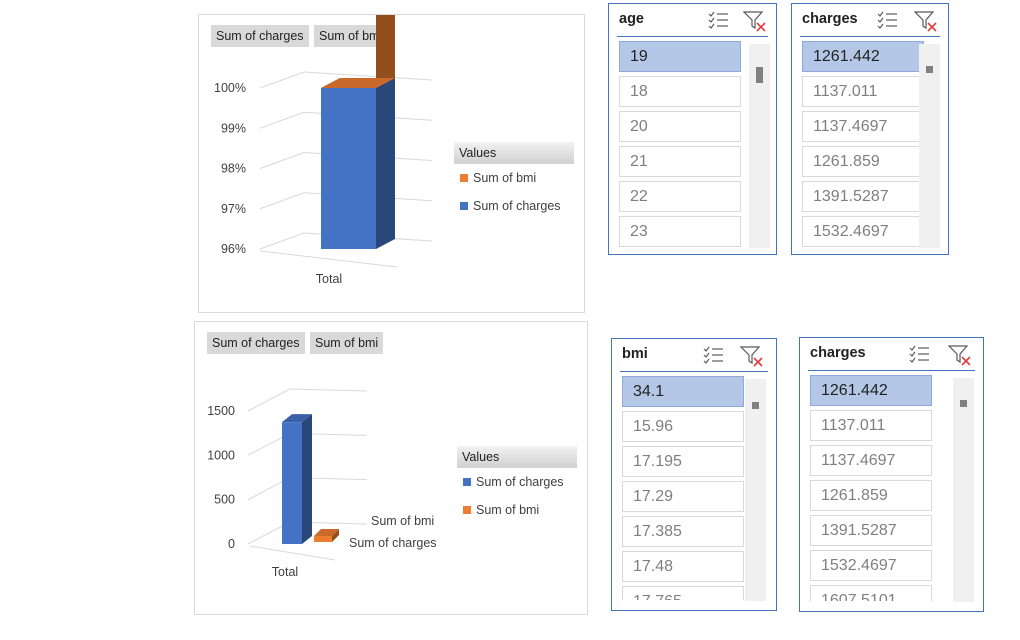 This screenshot has height=640, width=1020. Describe the element at coordinates (683, 496) in the screenshot. I see `slicer-item: 17.29` at that location.